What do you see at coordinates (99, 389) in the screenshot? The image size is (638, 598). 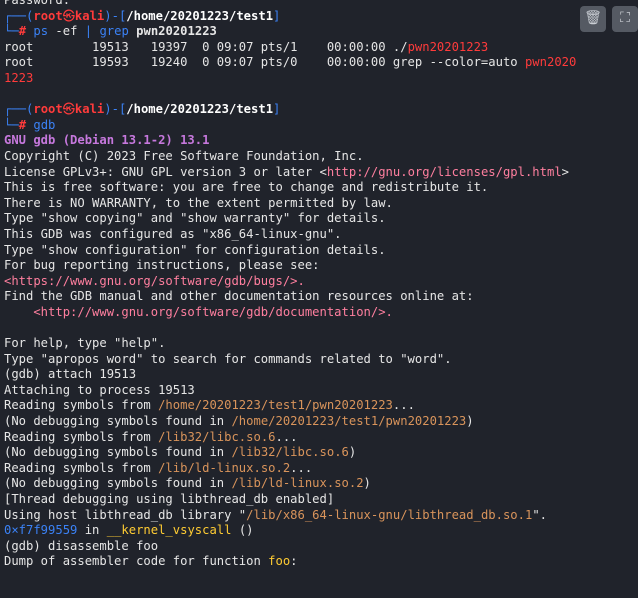 I see `gdb-attaching: Attaching to process 19513` at bounding box center [99, 389].